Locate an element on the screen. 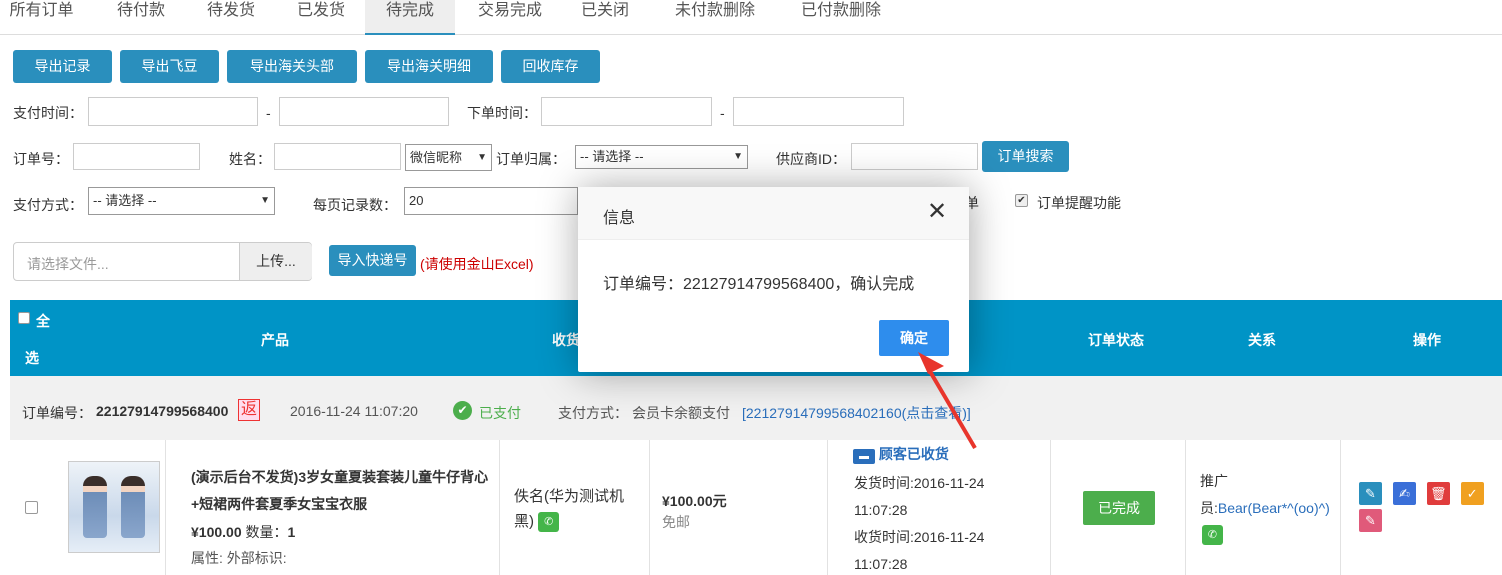 This screenshot has width=1502, height=575. belong-value: -- 请选择 -- is located at coordinates (612, 156).